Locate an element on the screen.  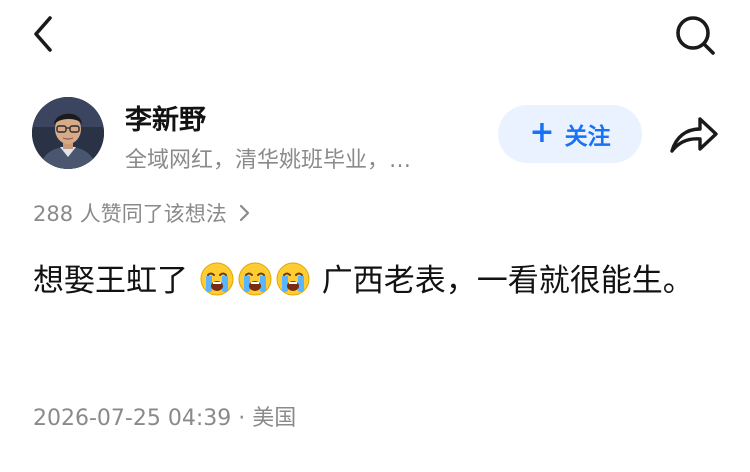
follow-button: + 关注 is located at coordinates (570, 134).